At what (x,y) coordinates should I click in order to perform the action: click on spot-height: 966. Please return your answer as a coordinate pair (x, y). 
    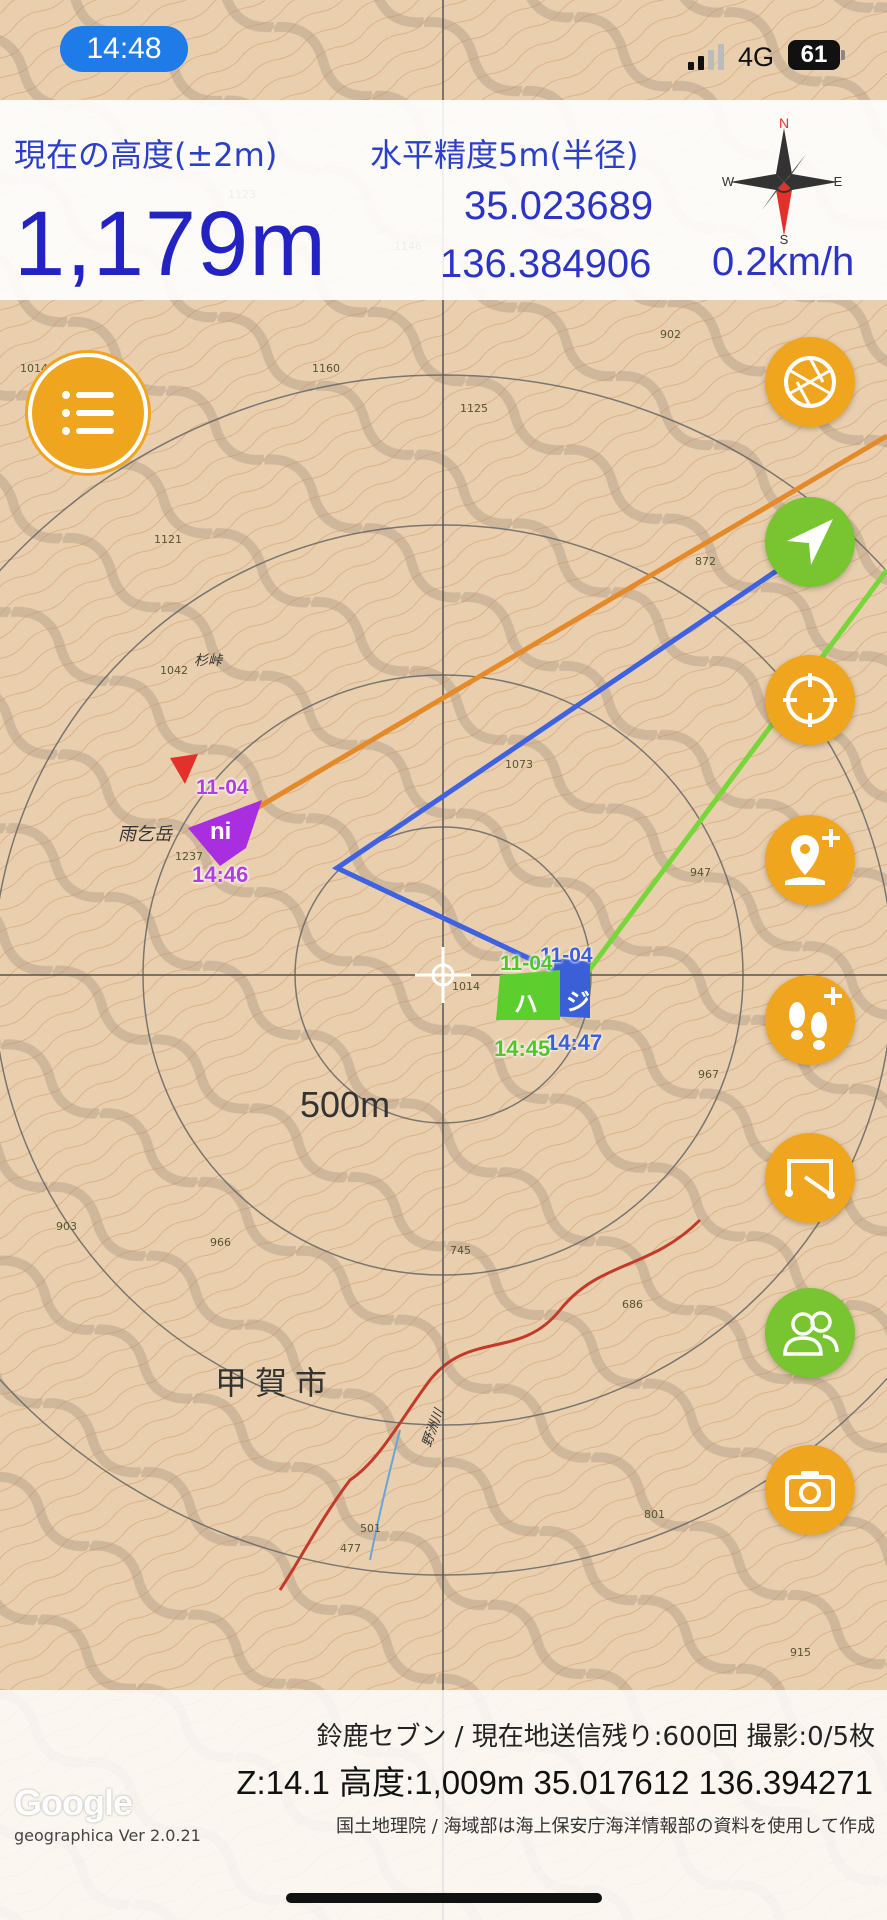
    Looking at the image, I should click on (220, 1242).